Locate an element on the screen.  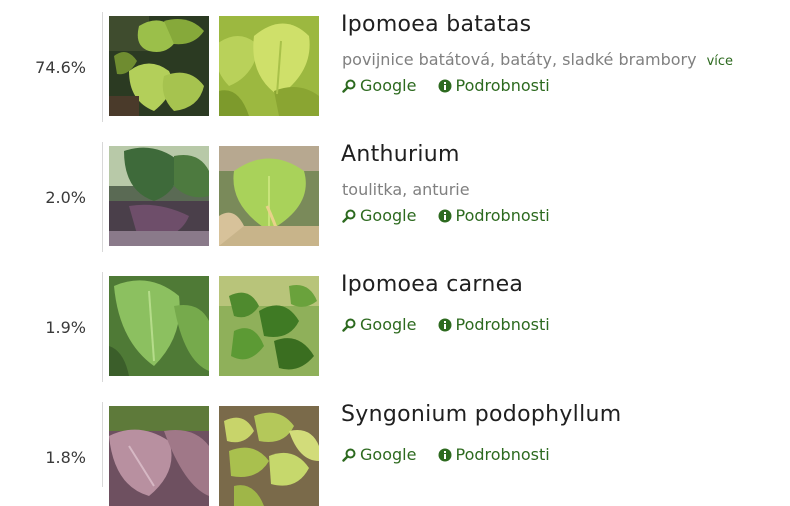
confidence-percent: 2.0% is located at coordinates (65, 197).